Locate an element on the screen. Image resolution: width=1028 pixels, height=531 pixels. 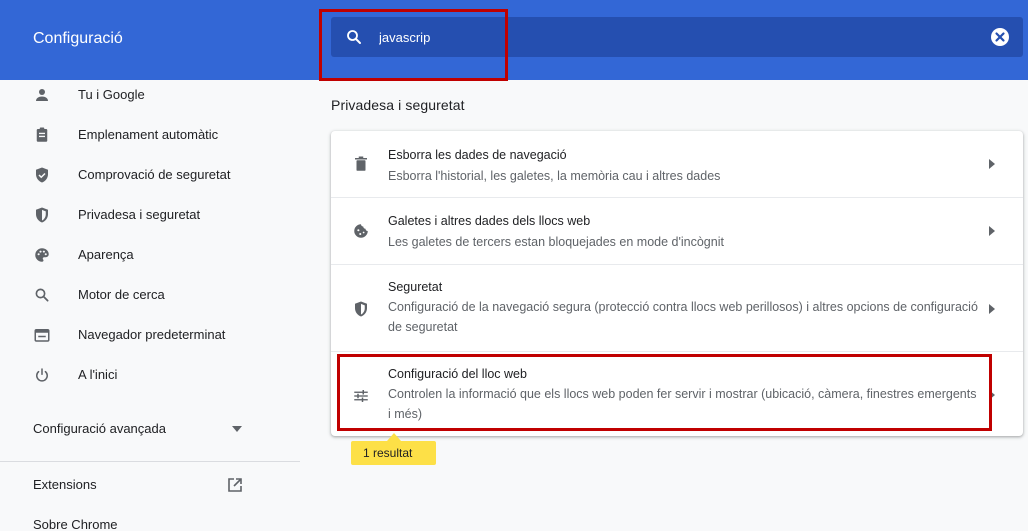
sidebar-item-label: Tu i Google is located at coordinates (111, 94).